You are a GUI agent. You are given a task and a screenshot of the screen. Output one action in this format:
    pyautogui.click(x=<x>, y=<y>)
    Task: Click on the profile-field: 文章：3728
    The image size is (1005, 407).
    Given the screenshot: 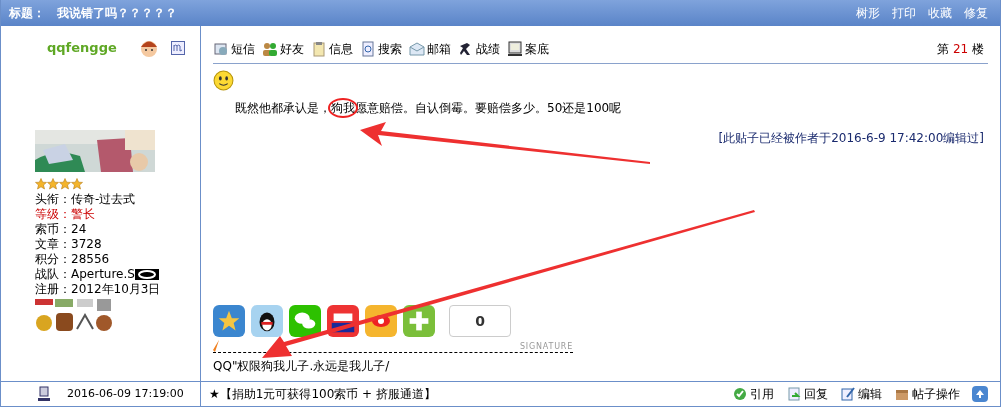 What is the action you would take?
    pyautogui.click(x=68, y=244)
    